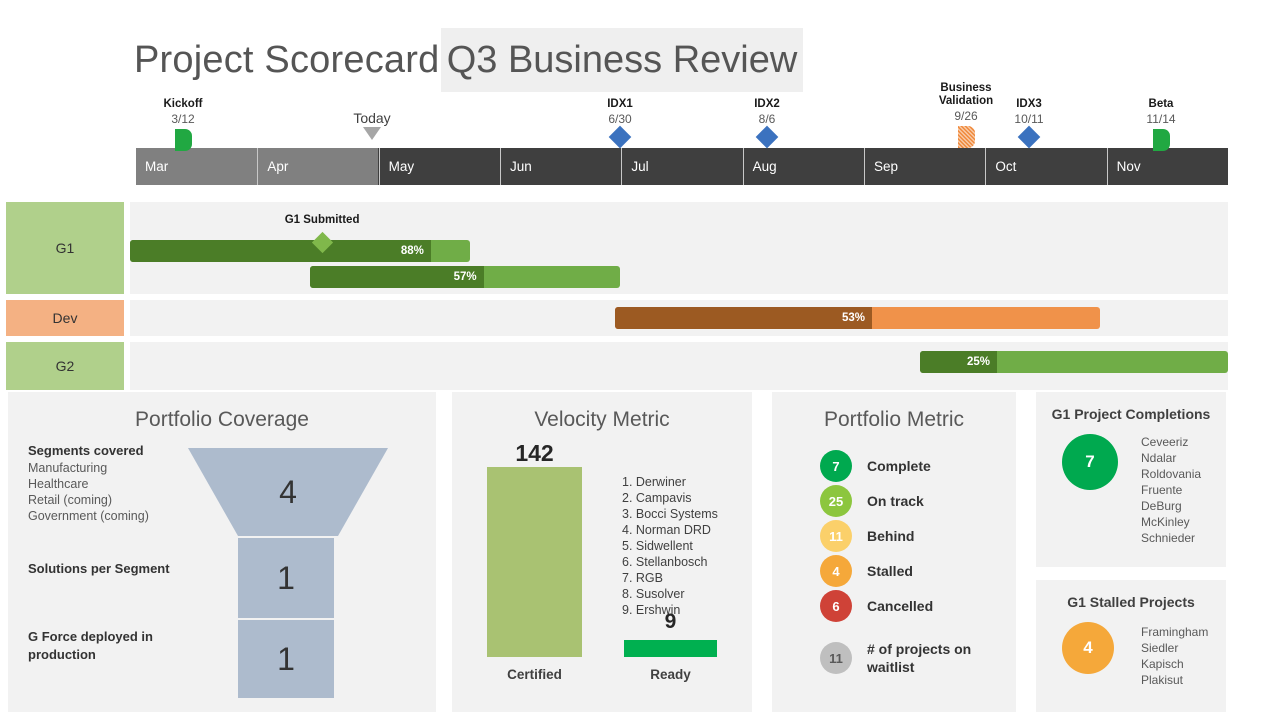  I want to click on milestone-kickoff: Kickoff 3/12, so click(183, 124).